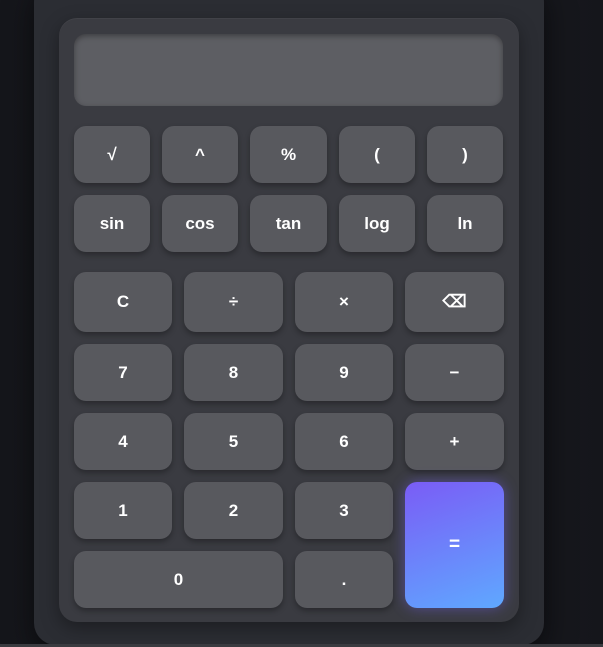 This screenshot has width=603, height=647. I want to click on digit-8-button: 8, so click(233, 372).